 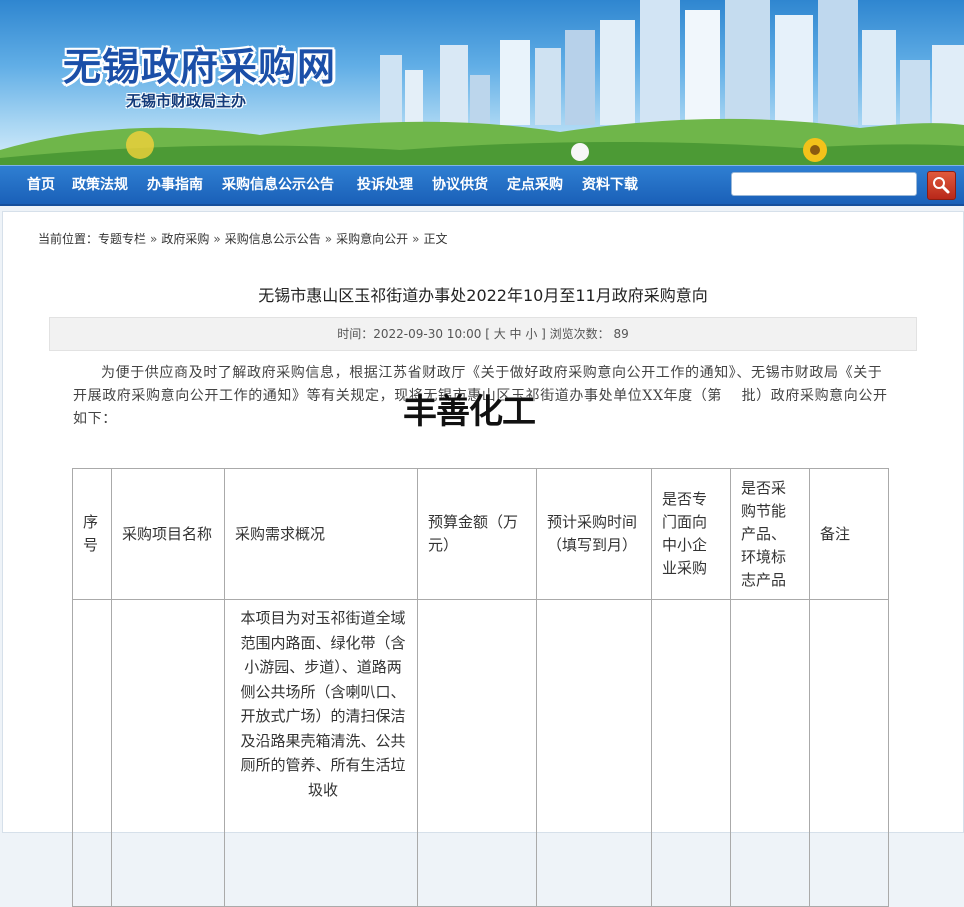 What do you see at coordinates (483, 334) in the screenshot?
I see `article-meta: 时间：2022-09-30 10:00 [ 大 中 小 ] 浏览次数： 89` at bounding box center [483, 334].